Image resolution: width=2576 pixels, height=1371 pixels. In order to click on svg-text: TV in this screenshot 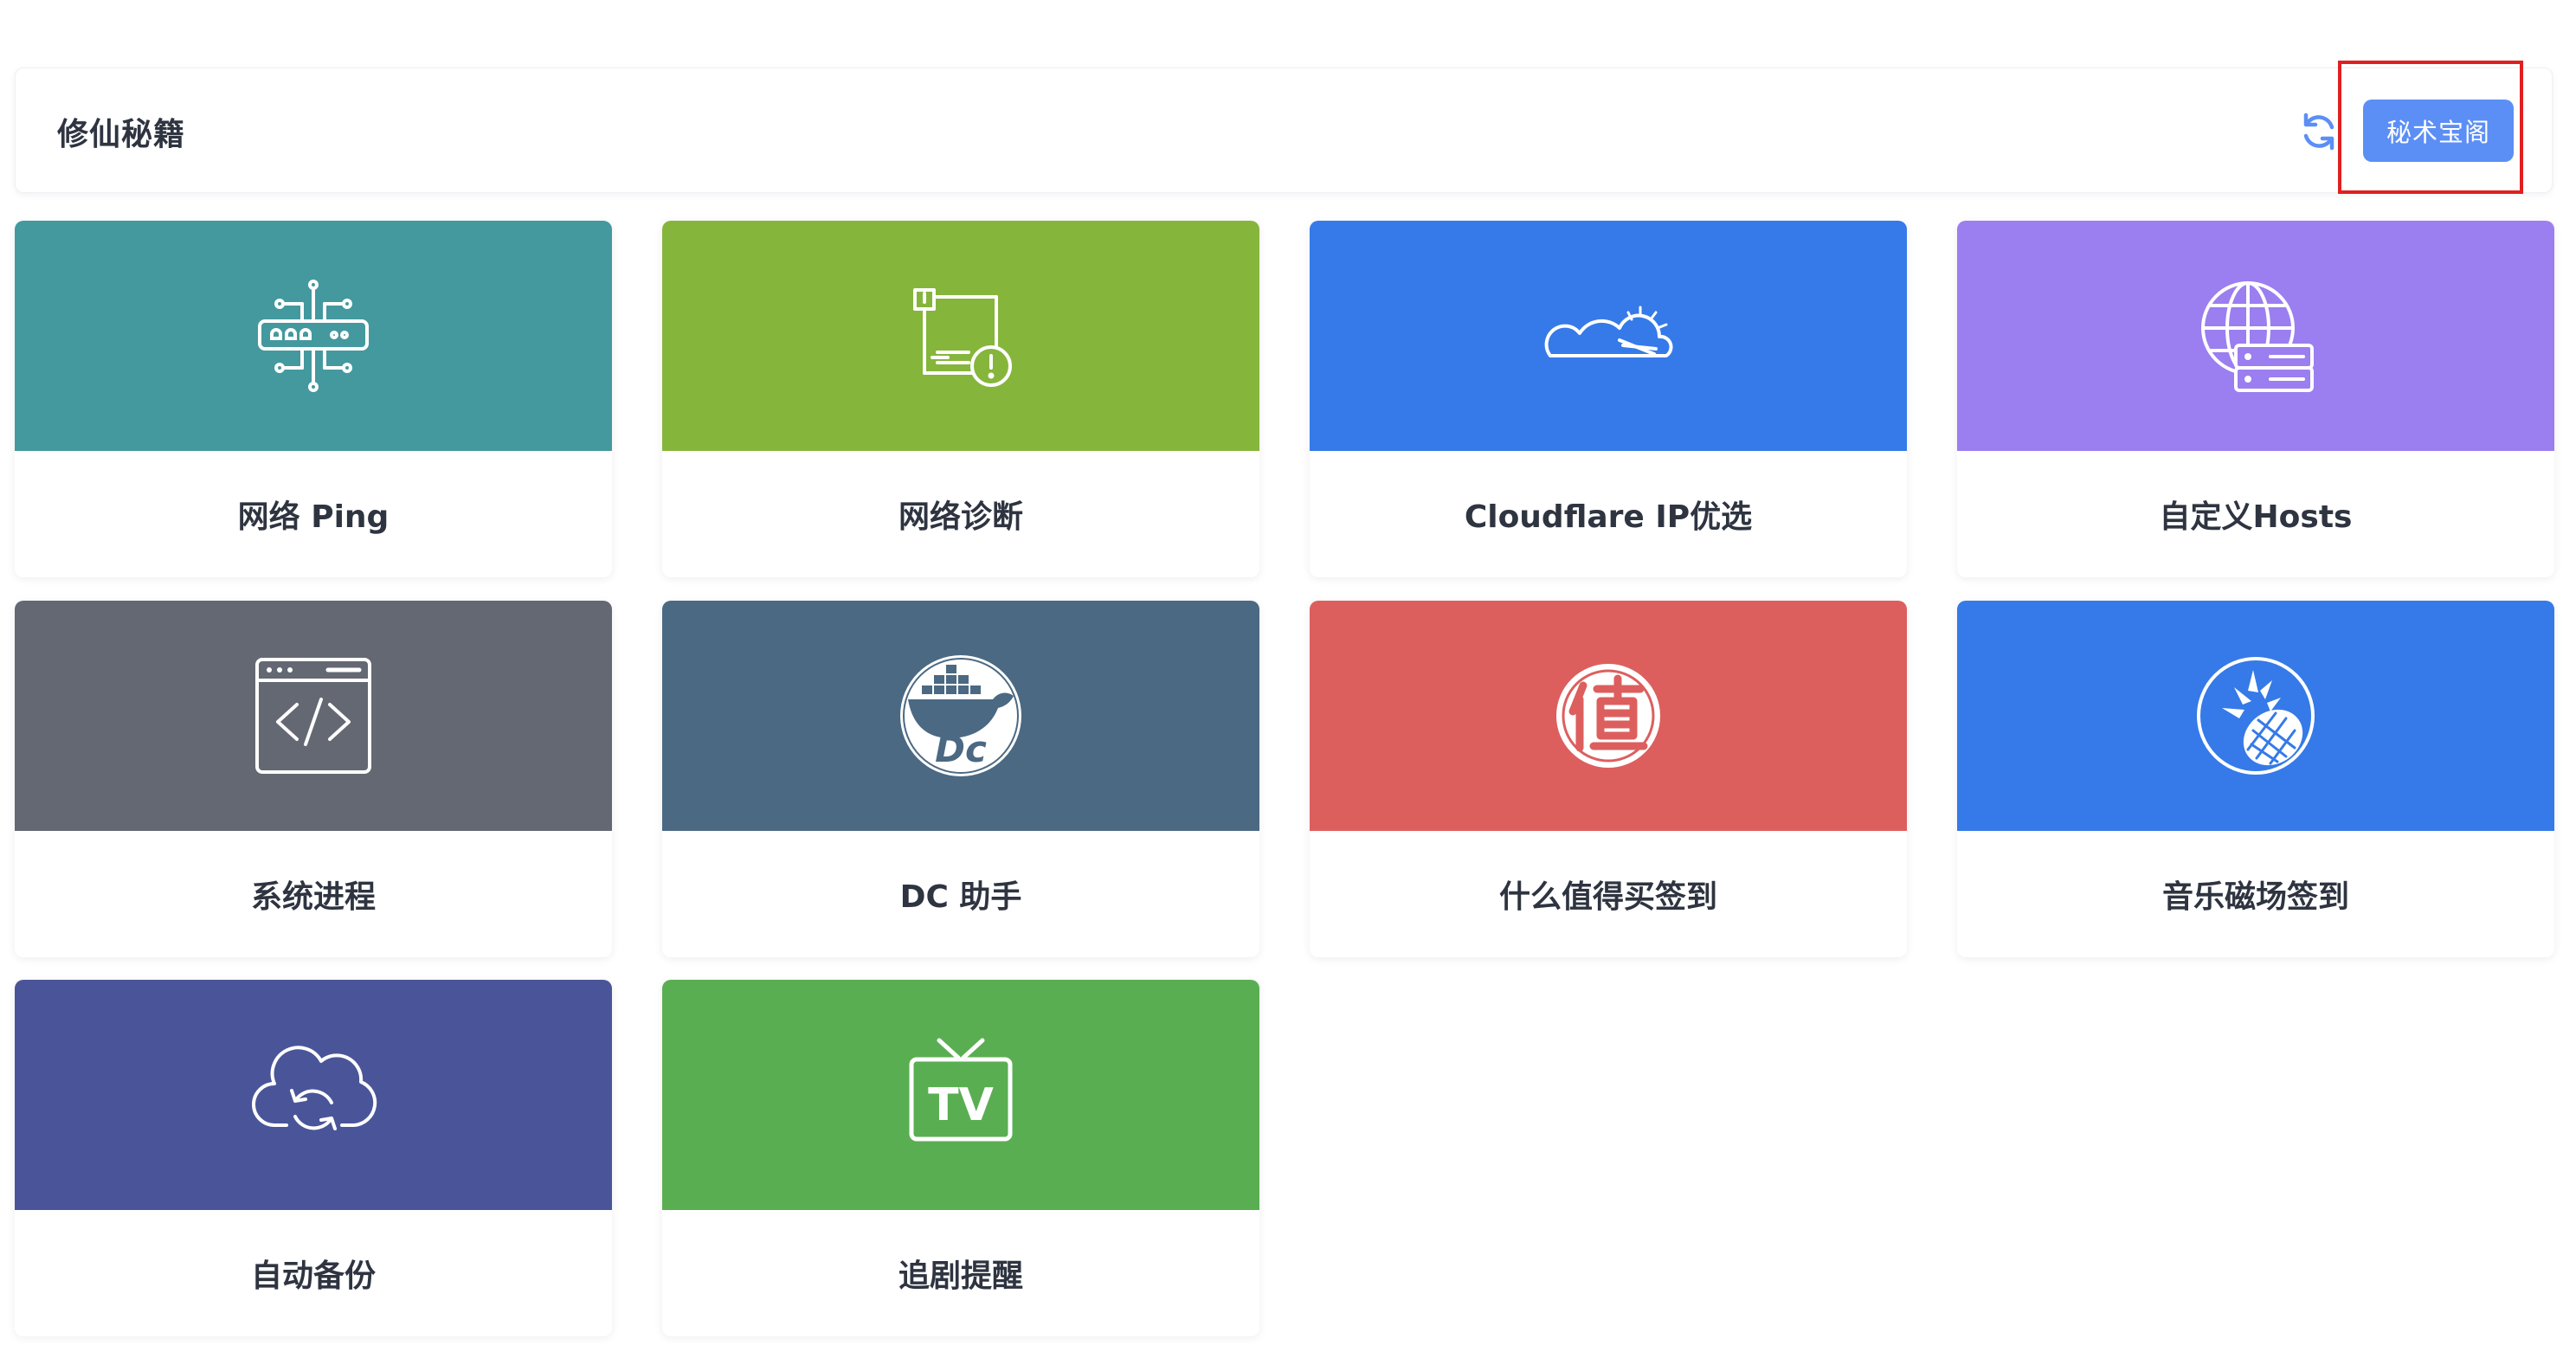, I will do `click(961, 1105)`.